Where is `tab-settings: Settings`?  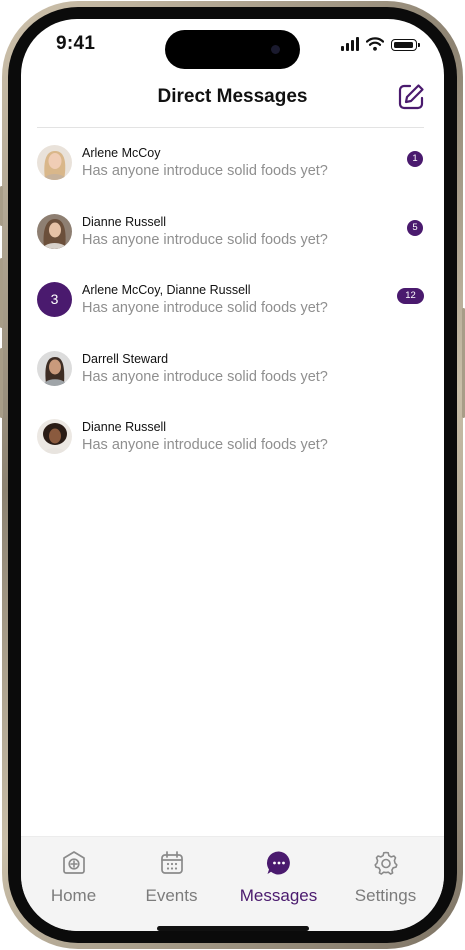
tab-settings: Settings is located at coordinates (385, 877).